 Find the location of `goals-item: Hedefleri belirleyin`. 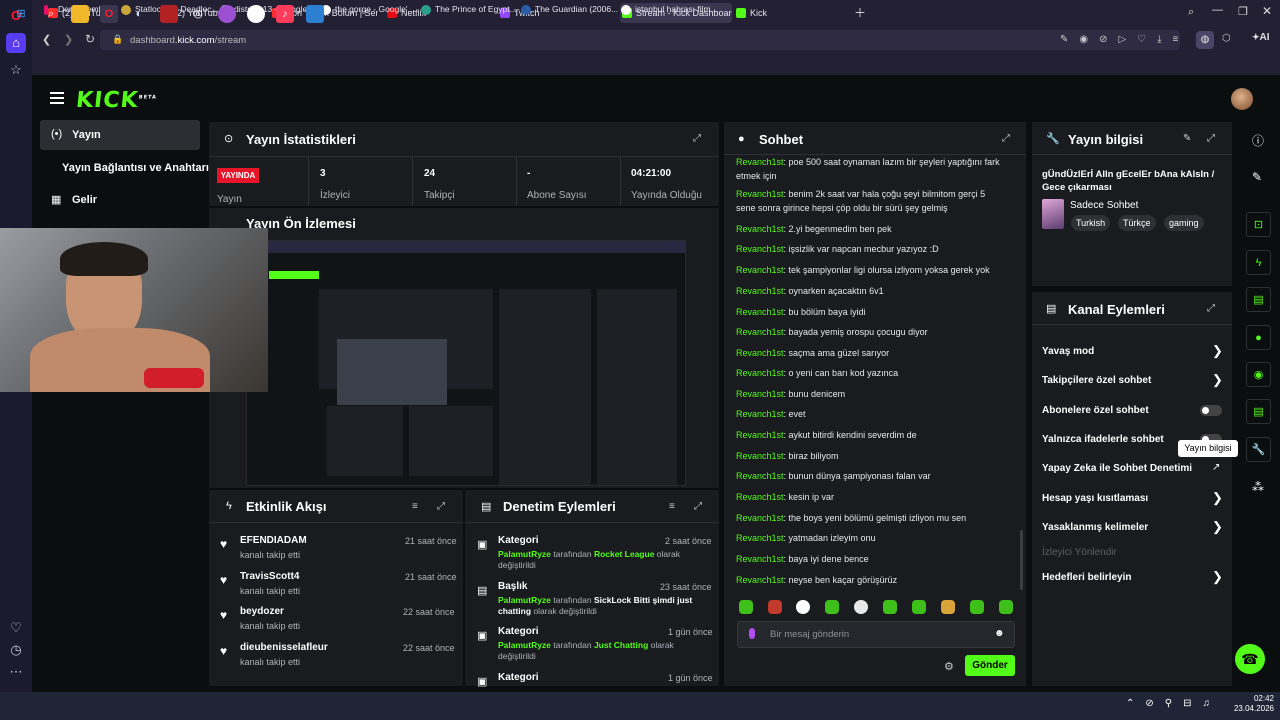

goals-item: Hedefleri belirleyin is located at coordinates (1086, 577).